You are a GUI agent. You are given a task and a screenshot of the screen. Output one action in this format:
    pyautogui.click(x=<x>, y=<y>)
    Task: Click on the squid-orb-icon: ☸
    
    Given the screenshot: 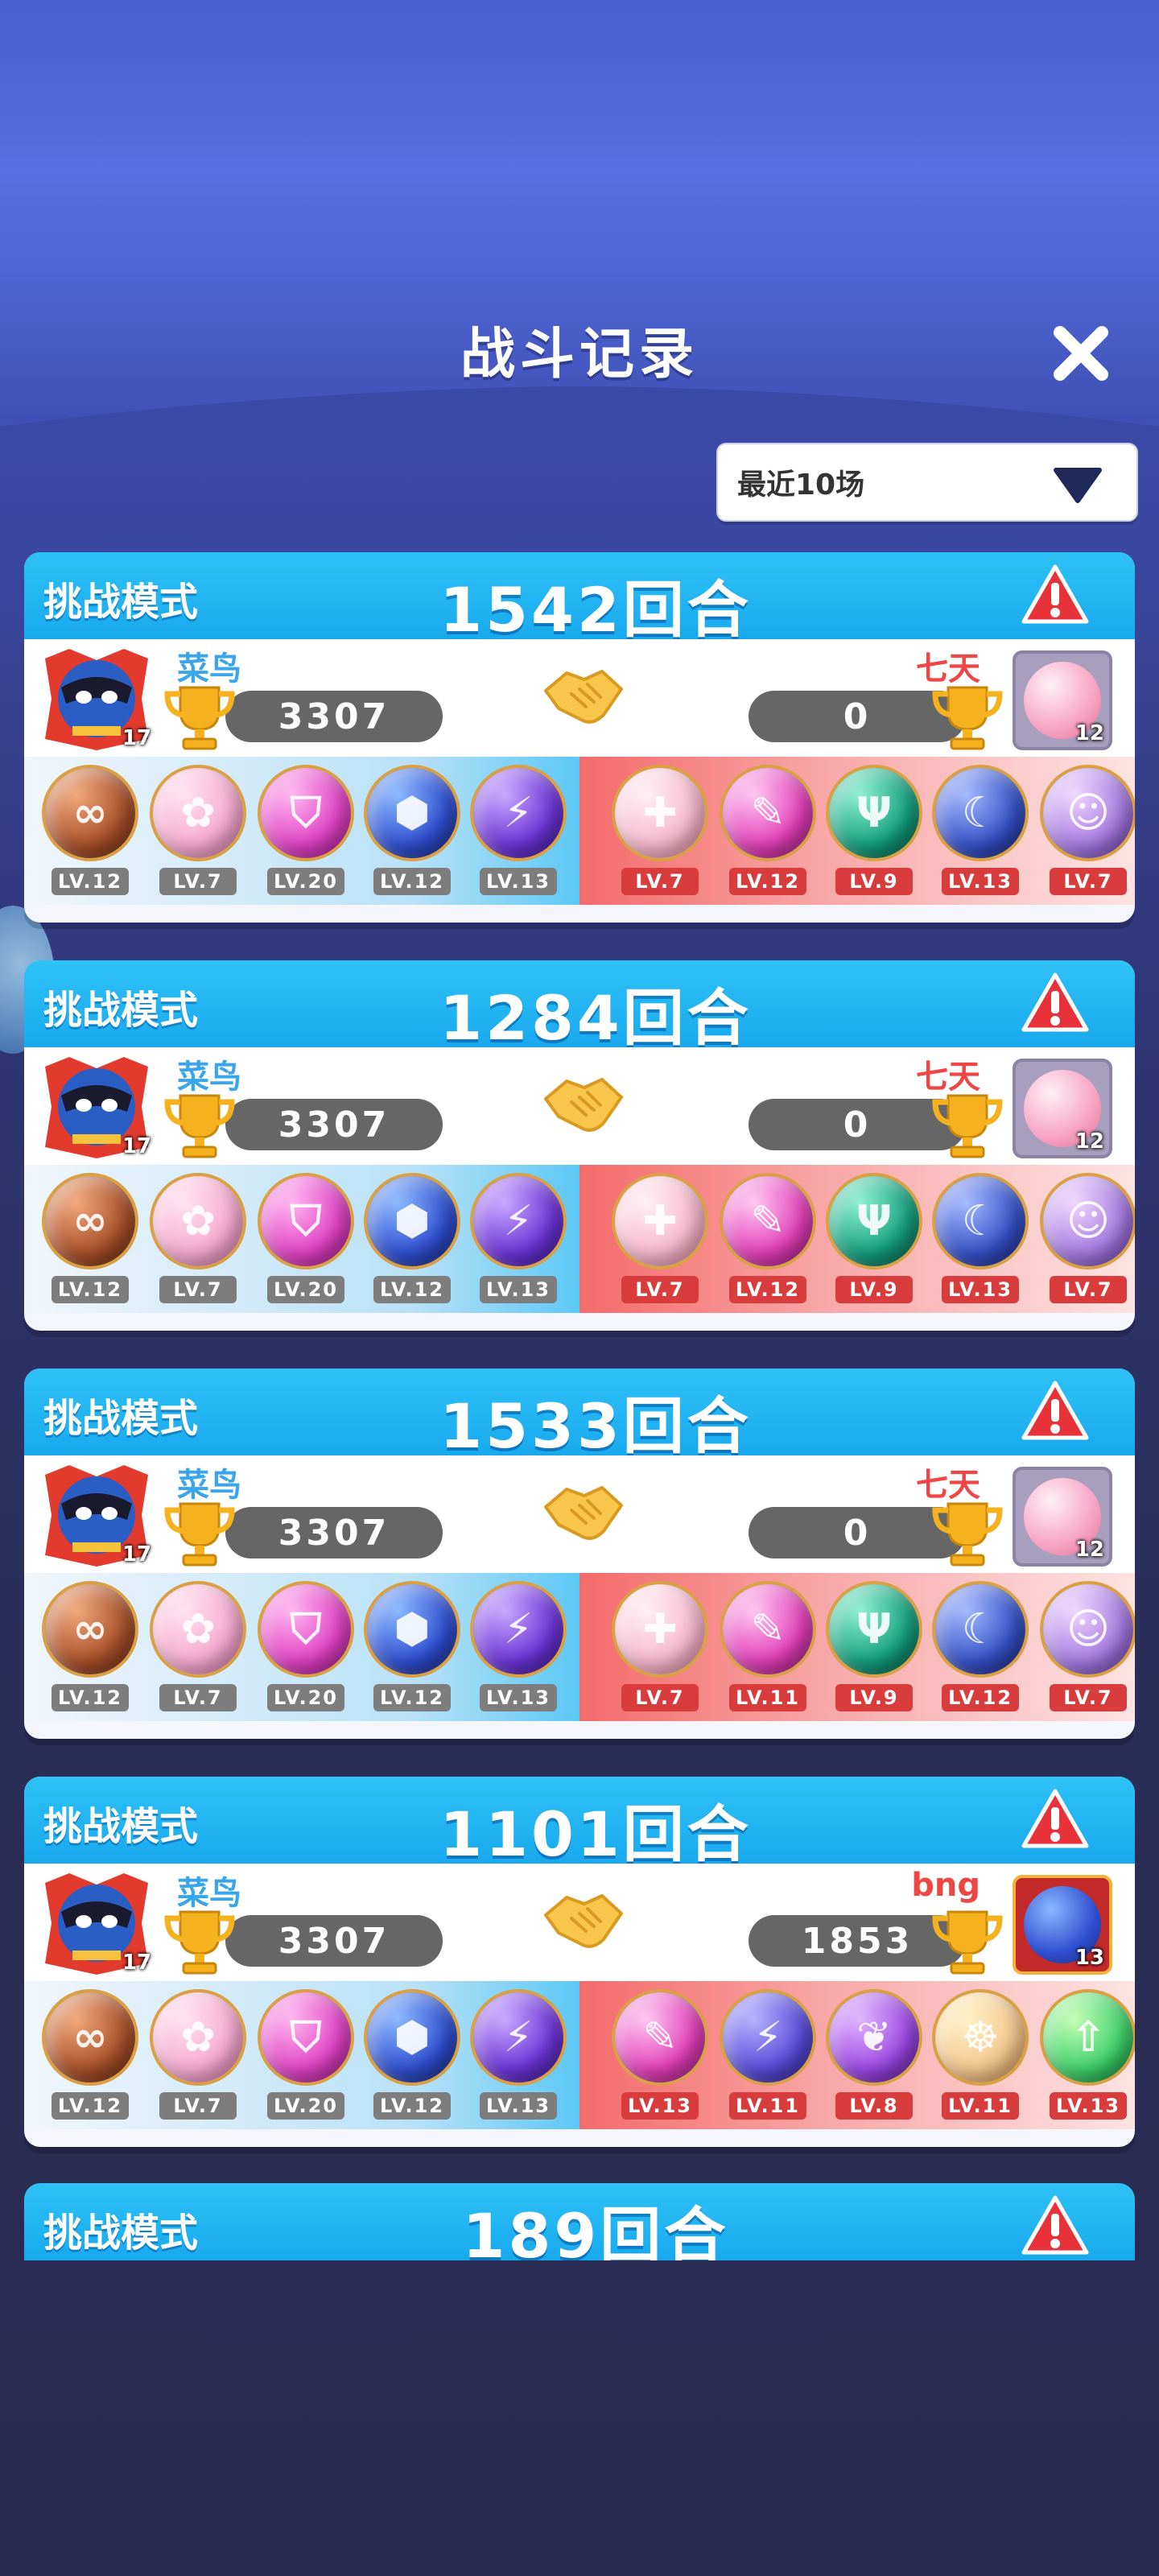 What is the action you would take?
    pyautogui.click(x=980, y=2037)
    